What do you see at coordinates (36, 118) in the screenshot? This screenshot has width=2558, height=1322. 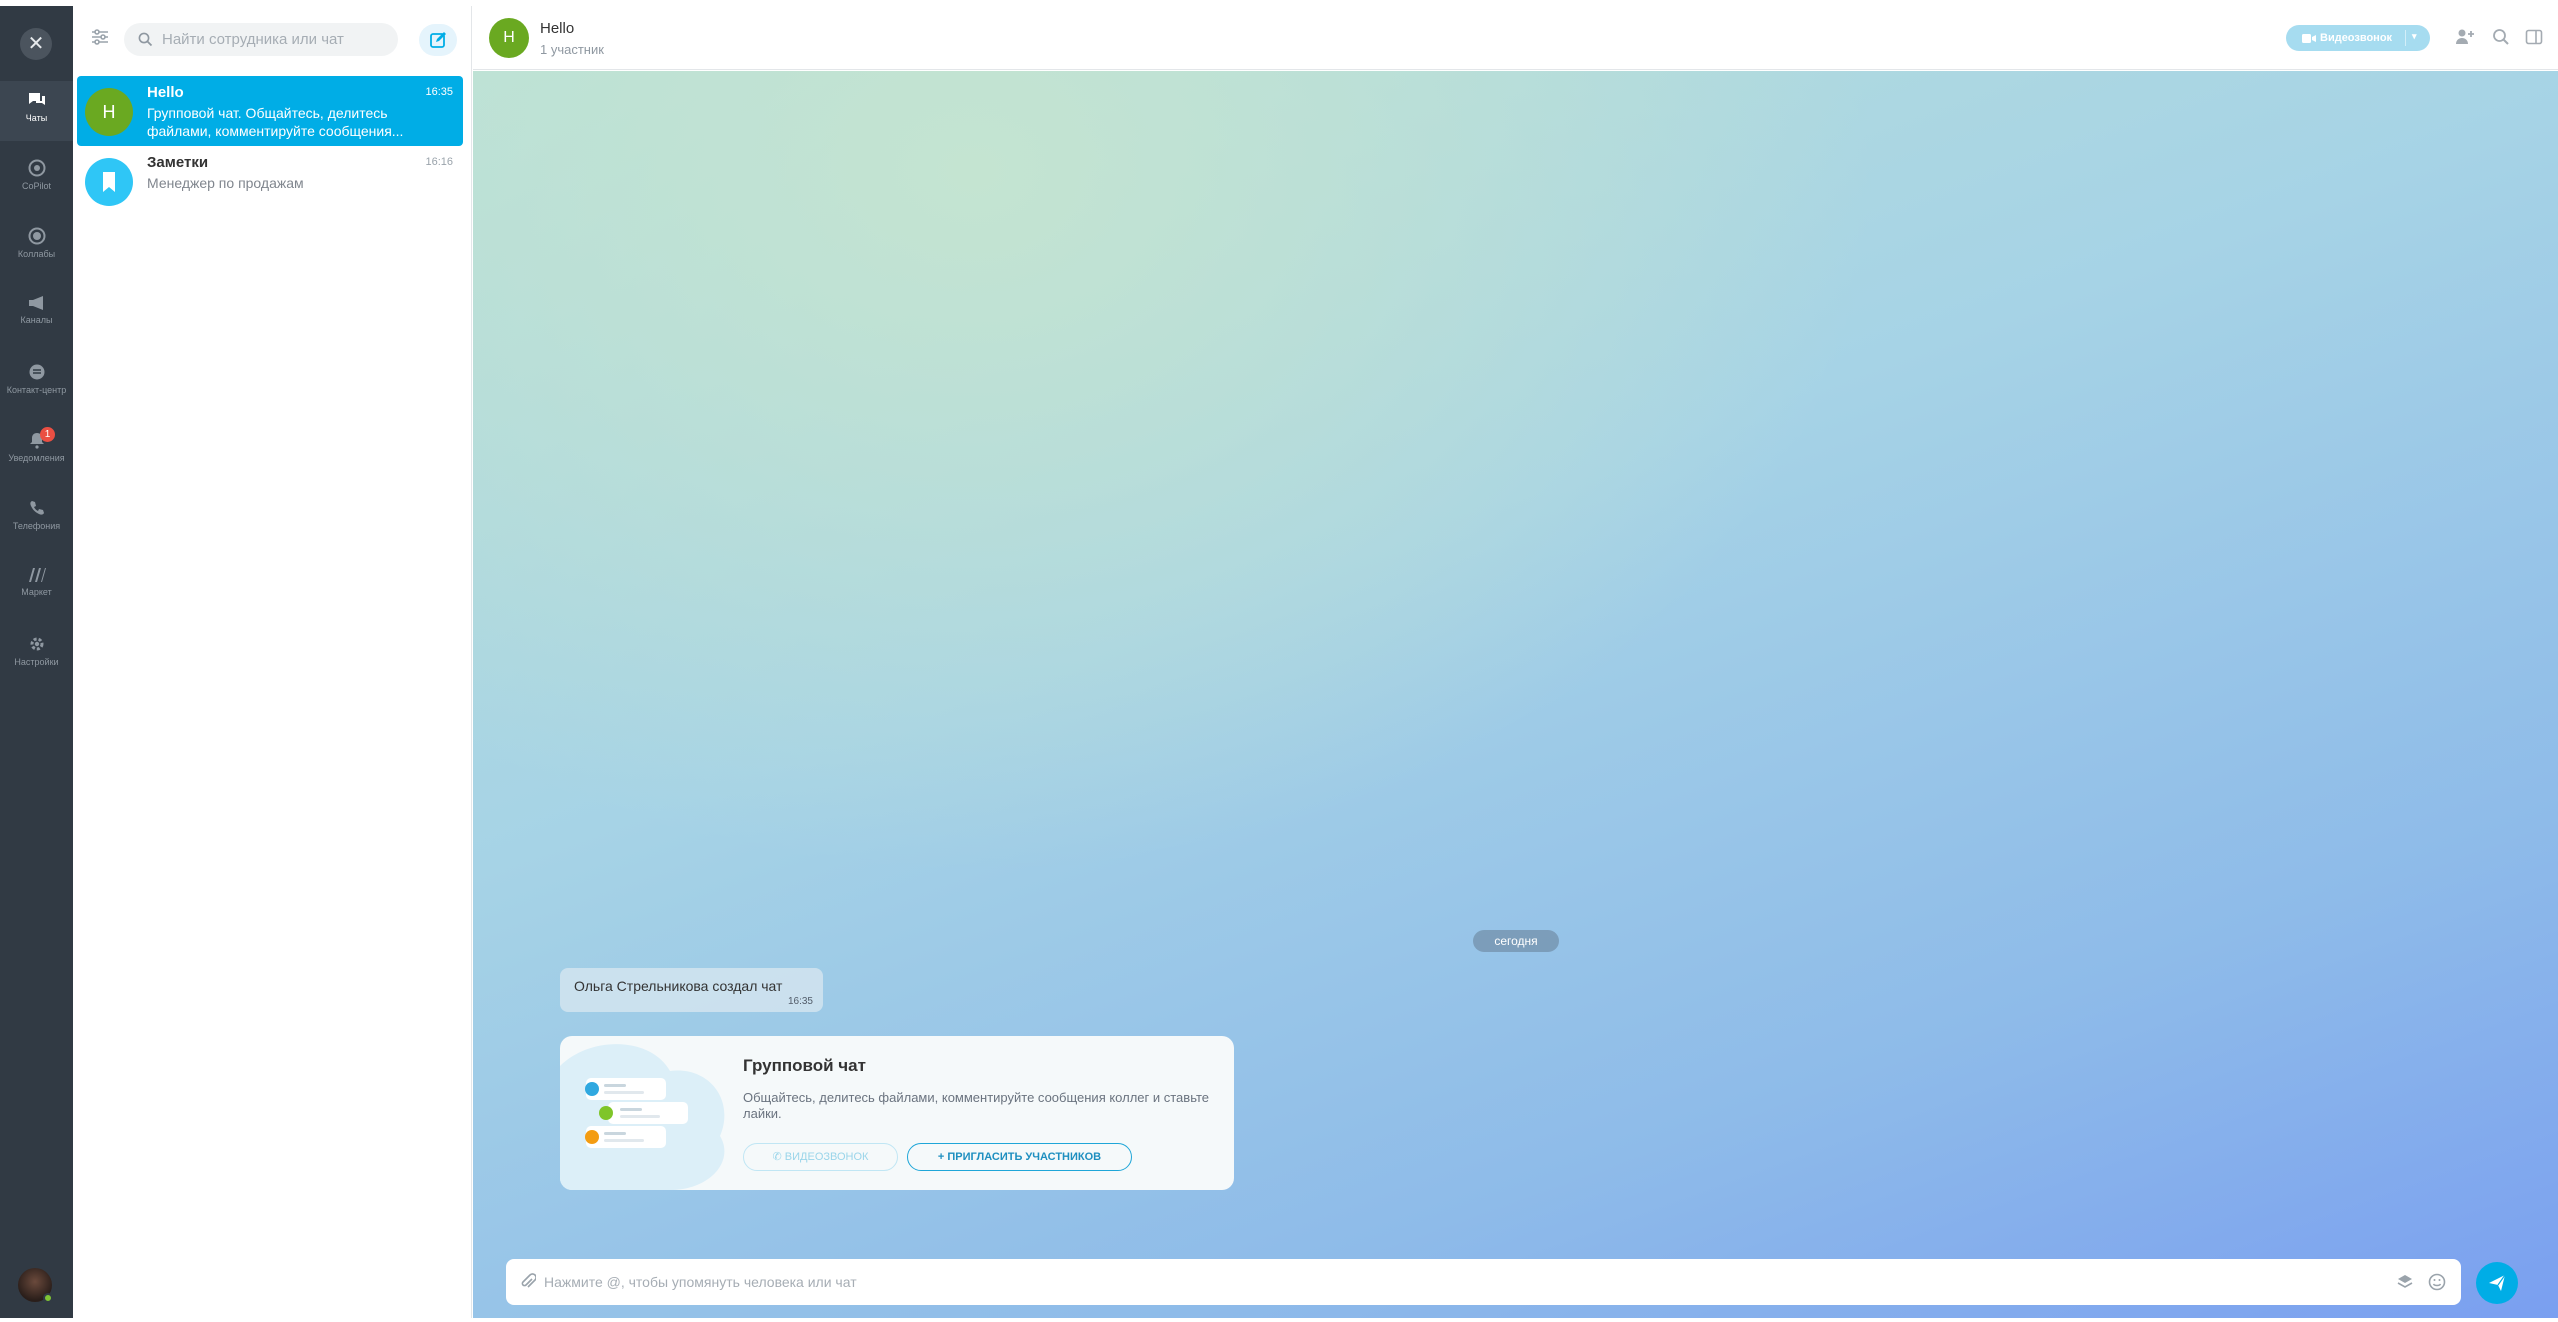 I see `rail-label-chats: Чаты` at bounding box center [36, 118].